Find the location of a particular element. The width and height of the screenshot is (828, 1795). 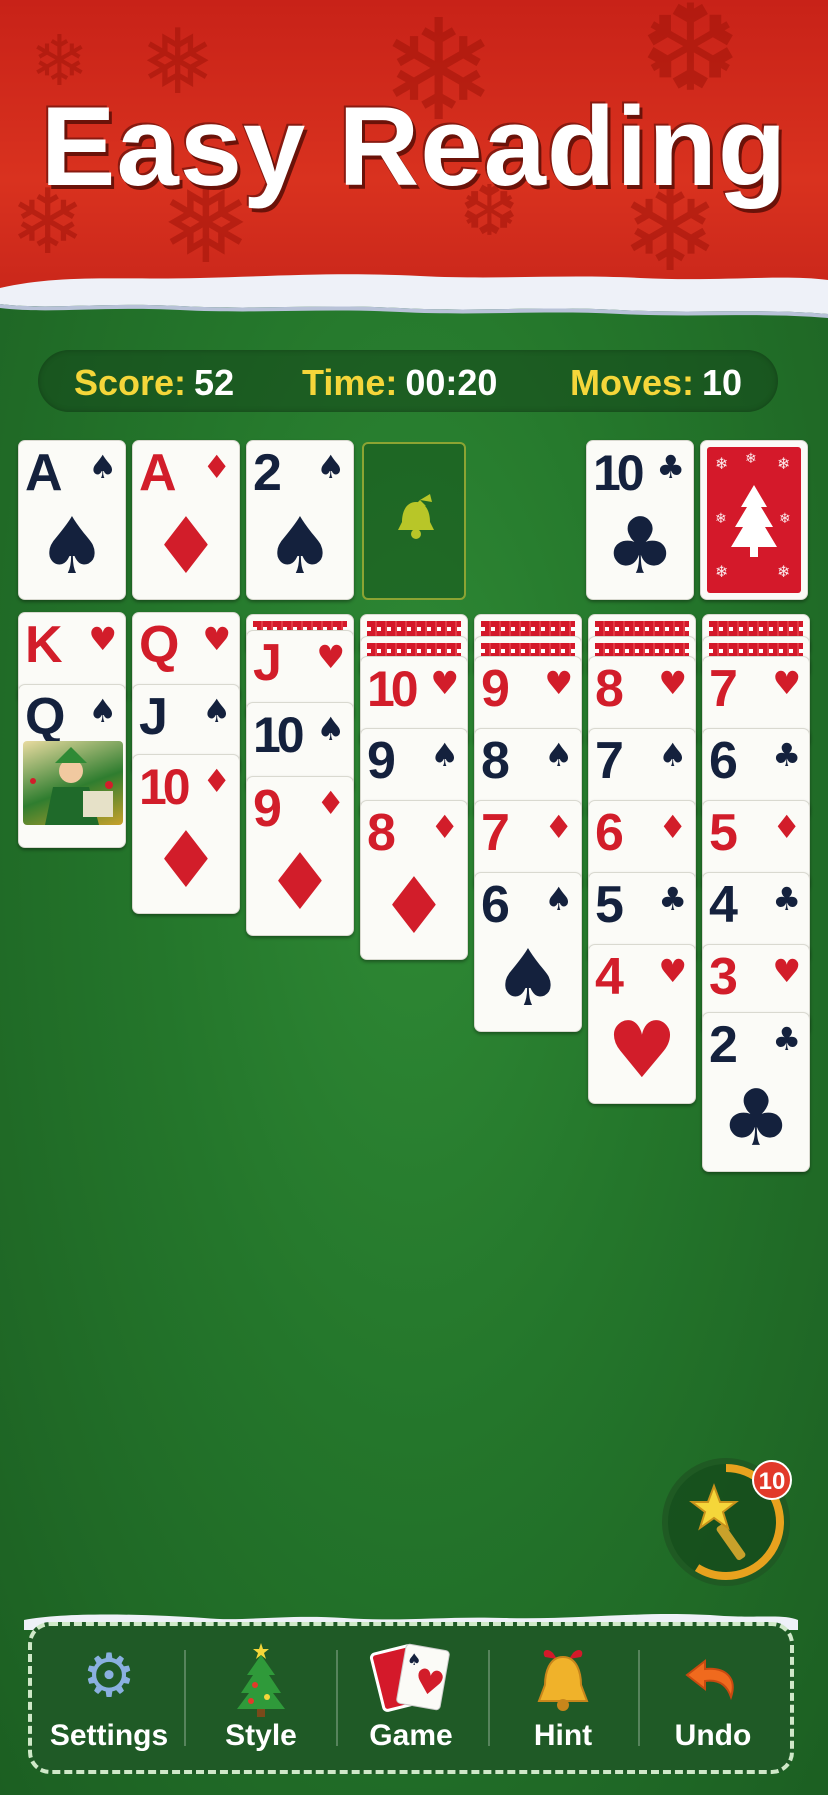

gear-icon: ⚙ is located at coordinates (109, 1676).